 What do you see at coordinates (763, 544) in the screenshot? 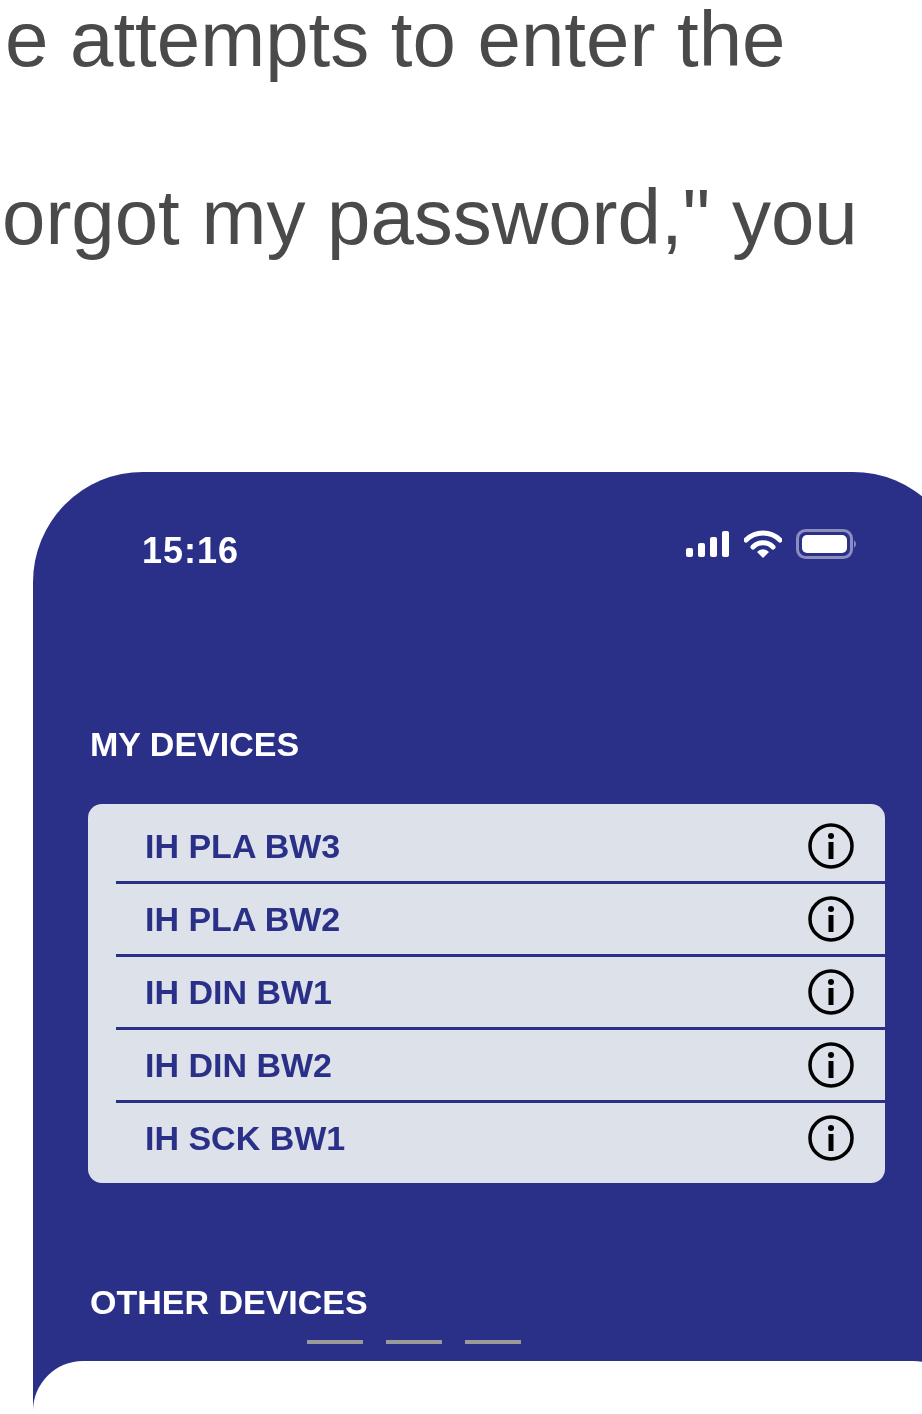
I see `wifi-icon` at bounding box center [763, 544].